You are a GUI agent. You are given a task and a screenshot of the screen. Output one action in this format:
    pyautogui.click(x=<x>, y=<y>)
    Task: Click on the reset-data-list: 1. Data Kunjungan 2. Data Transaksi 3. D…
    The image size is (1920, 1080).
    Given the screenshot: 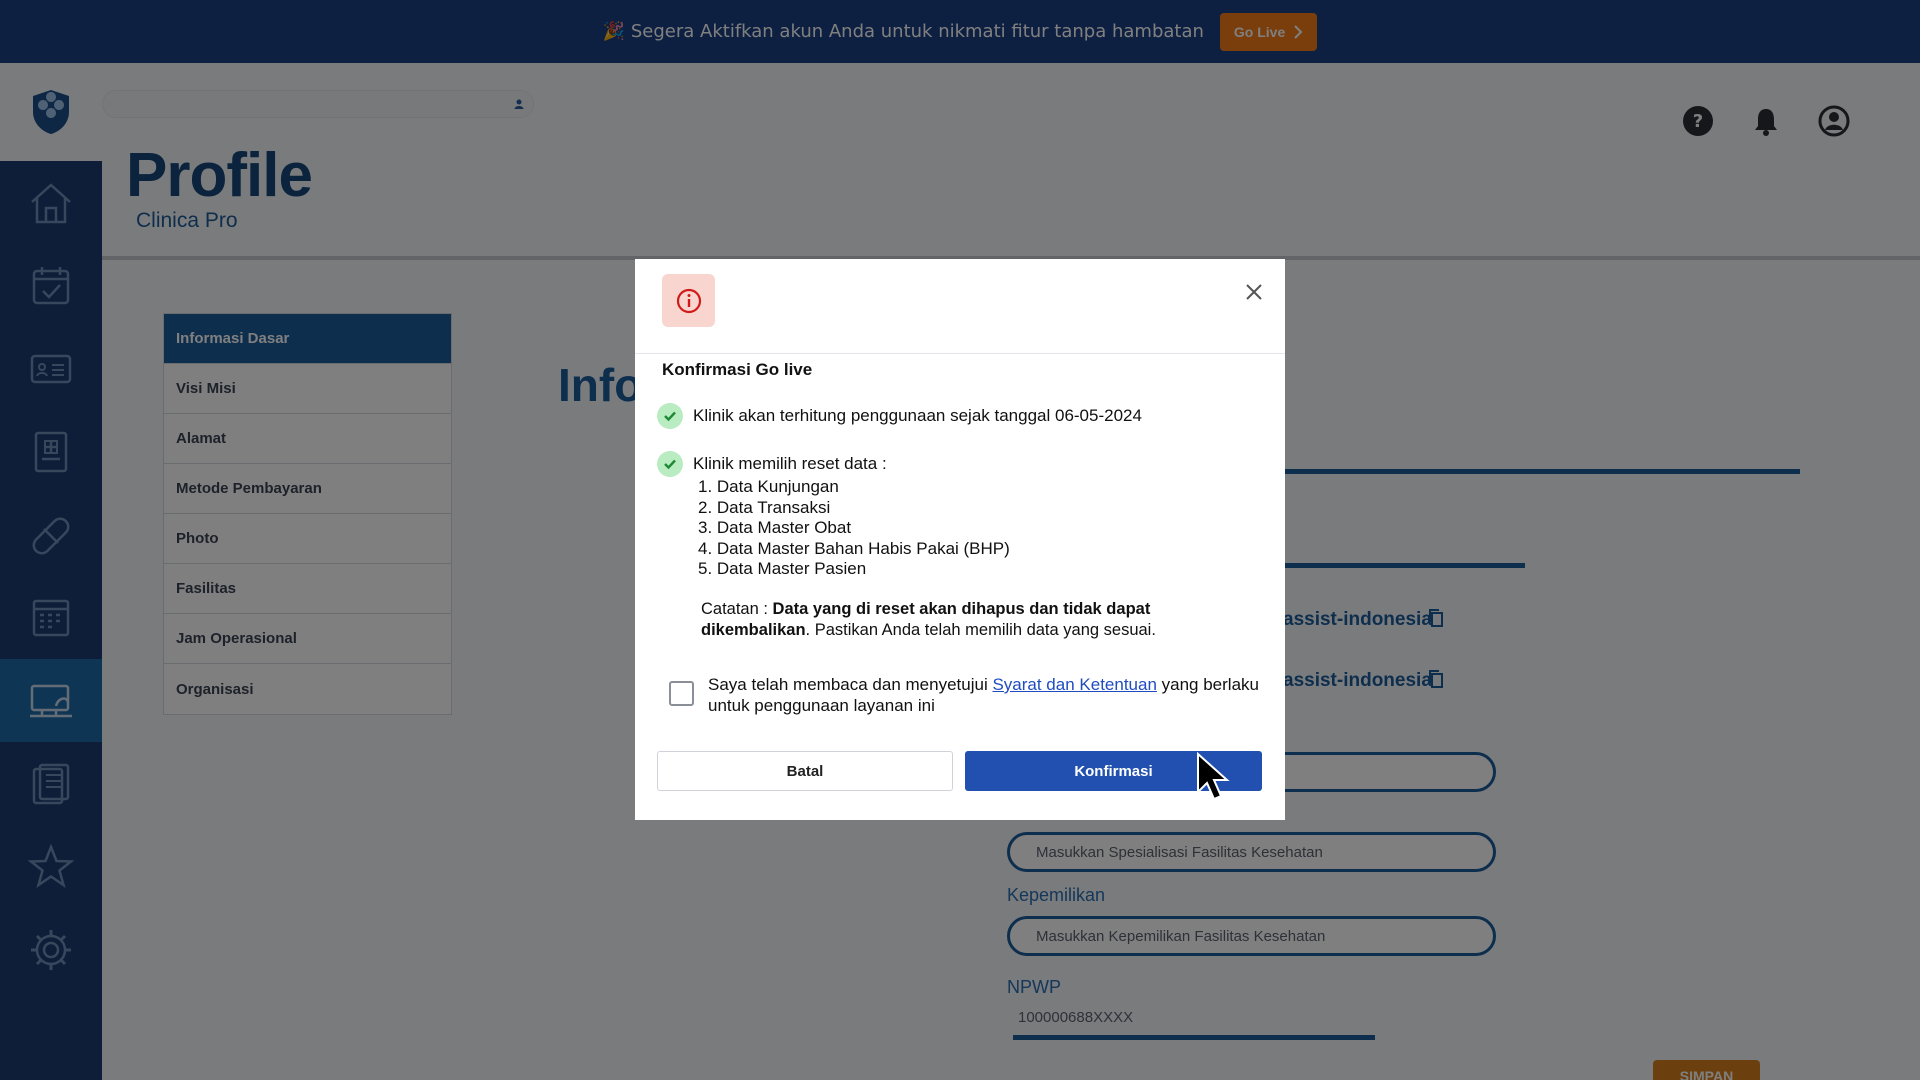 What is the action you would take?
    pyautogui.click(x=854, y=528)
    